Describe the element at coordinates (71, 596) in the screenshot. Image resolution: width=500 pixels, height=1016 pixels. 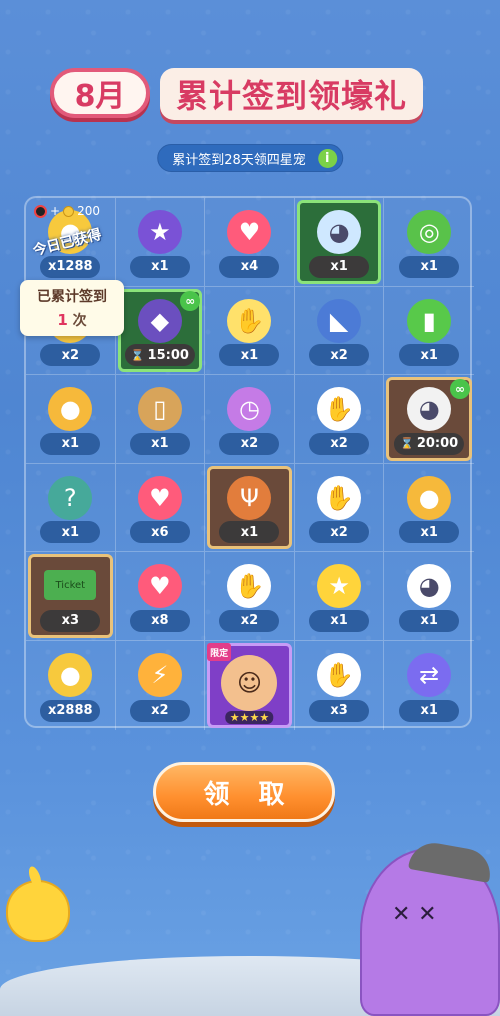
I see `reward-cell-ticket: Ticket x3` at that location.